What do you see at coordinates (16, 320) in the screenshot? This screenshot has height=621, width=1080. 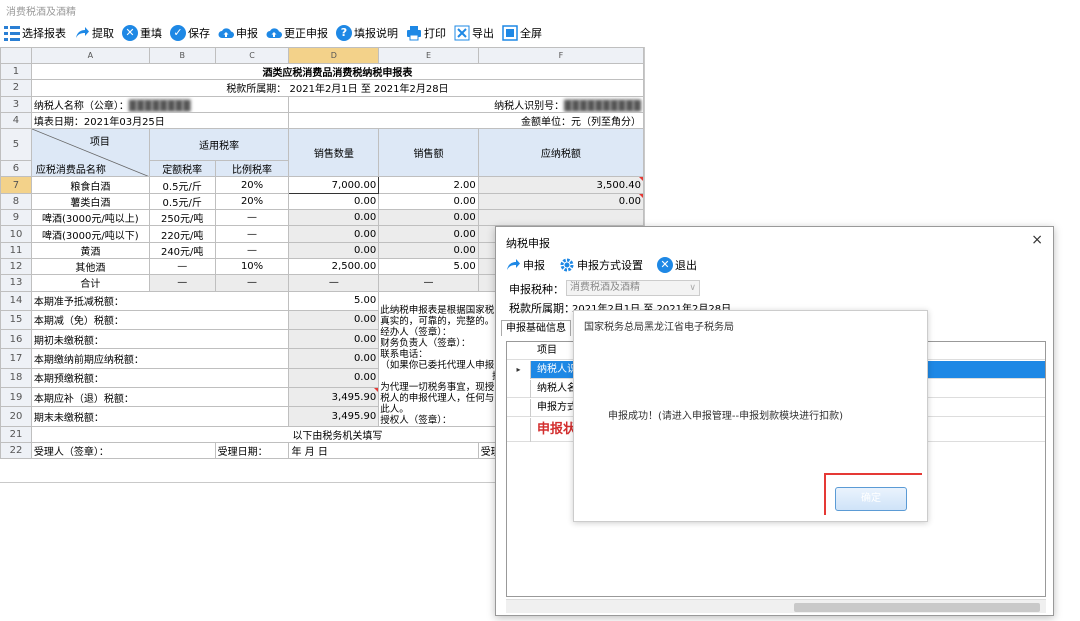 I see `row-header: 15` at bounding box center [16, 320].